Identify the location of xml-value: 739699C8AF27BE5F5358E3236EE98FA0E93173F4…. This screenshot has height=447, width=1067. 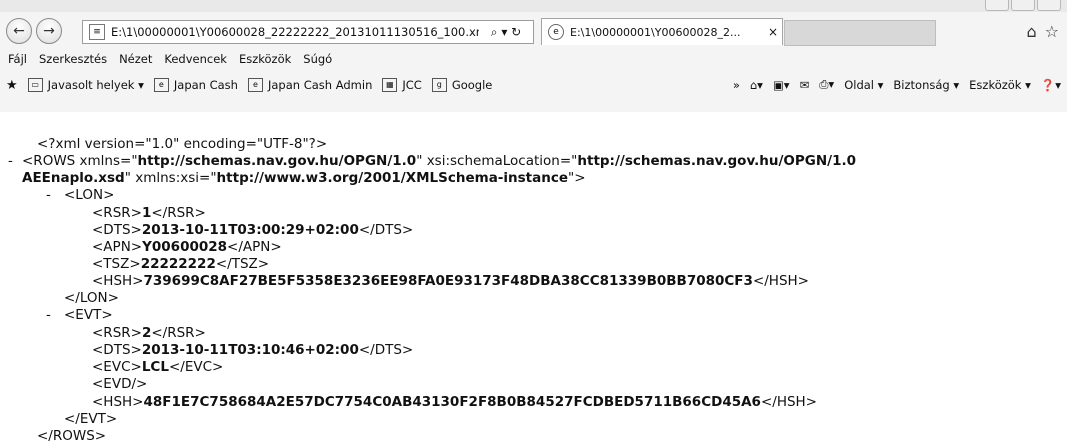
(448, 281).